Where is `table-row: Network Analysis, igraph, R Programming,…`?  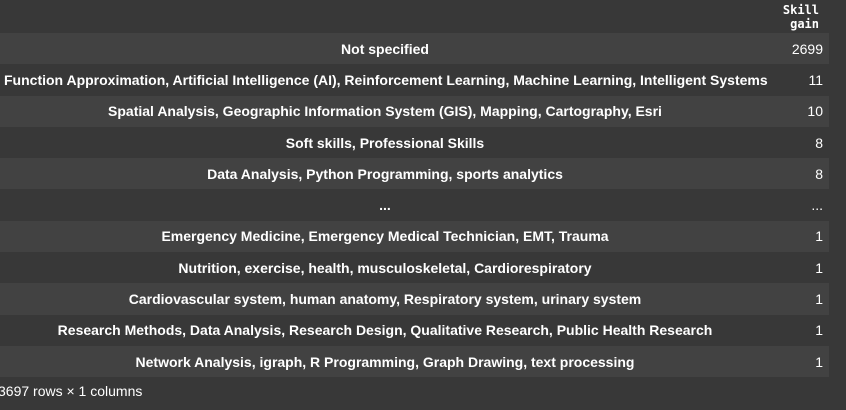 table-row: Network Analysis, igraph, R Programming,… is located at coordinates (414, 361).